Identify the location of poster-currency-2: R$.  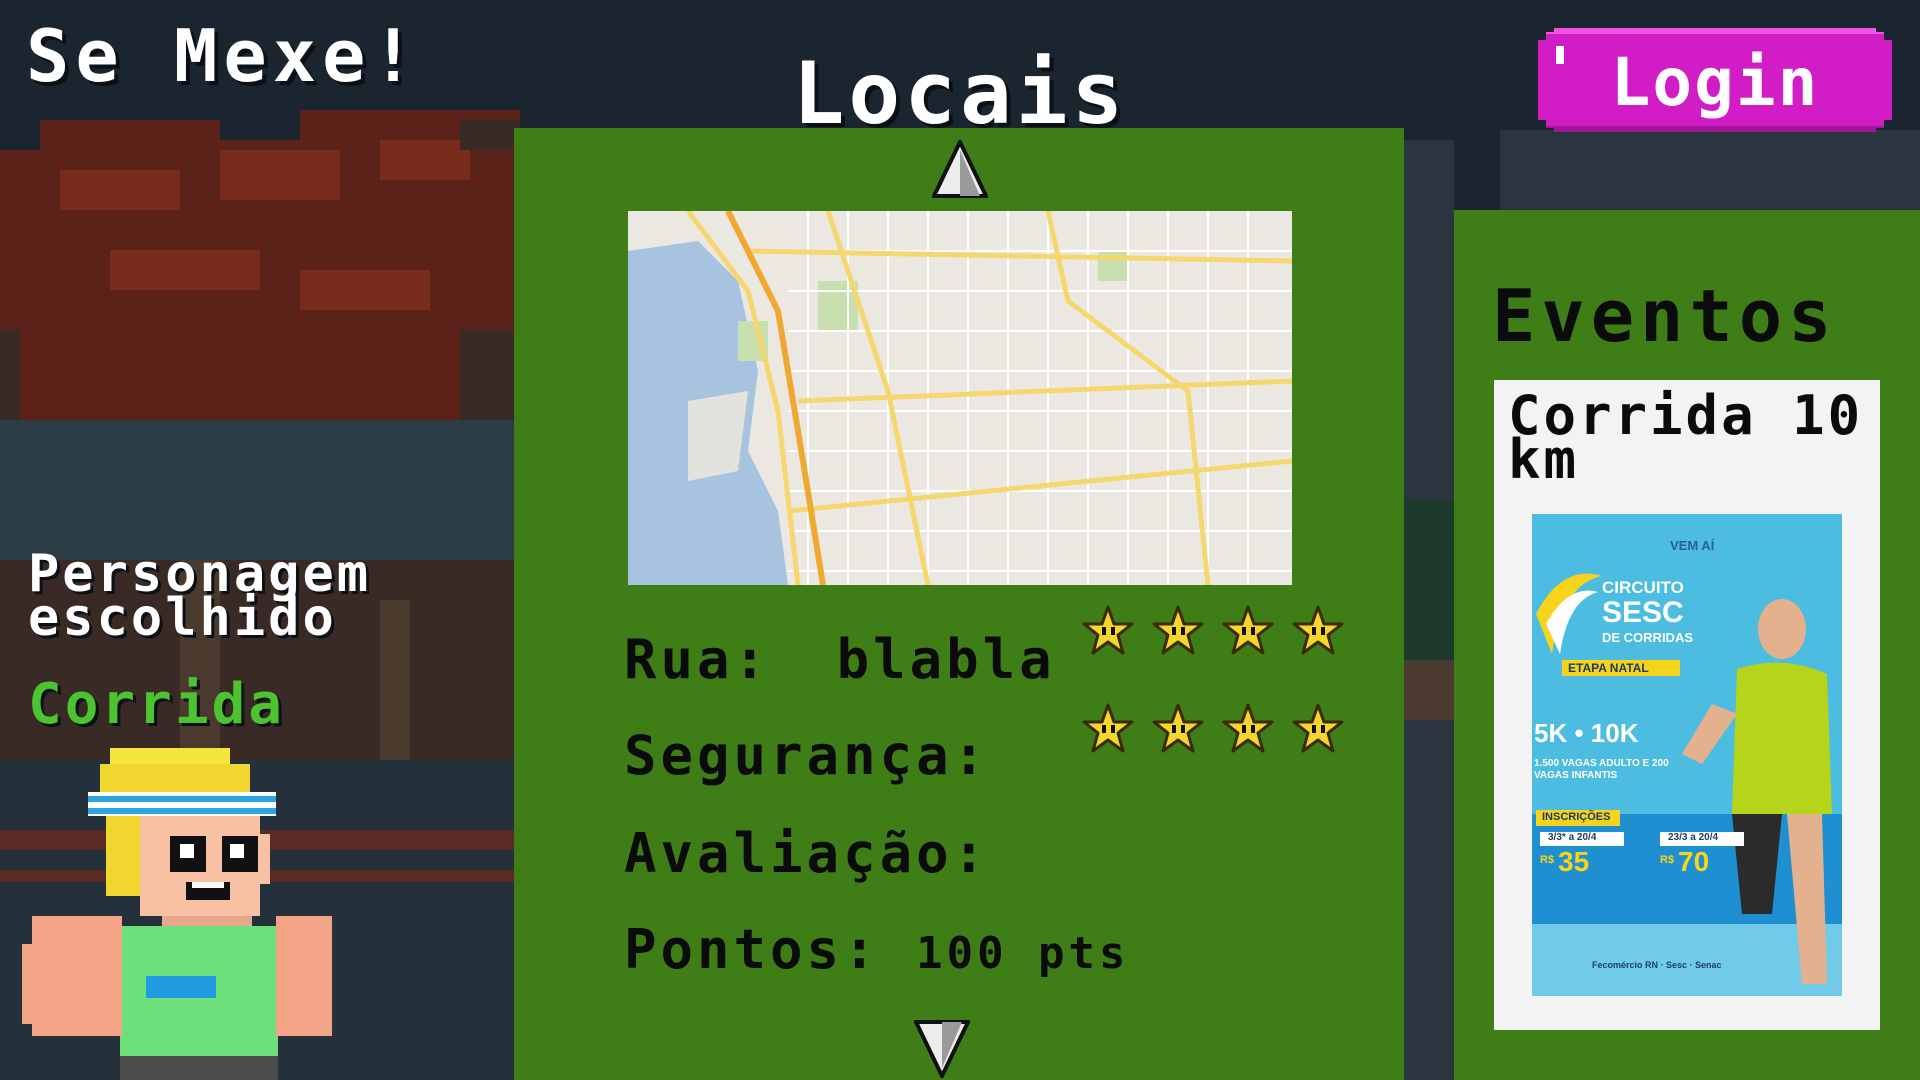
(1667, 860).